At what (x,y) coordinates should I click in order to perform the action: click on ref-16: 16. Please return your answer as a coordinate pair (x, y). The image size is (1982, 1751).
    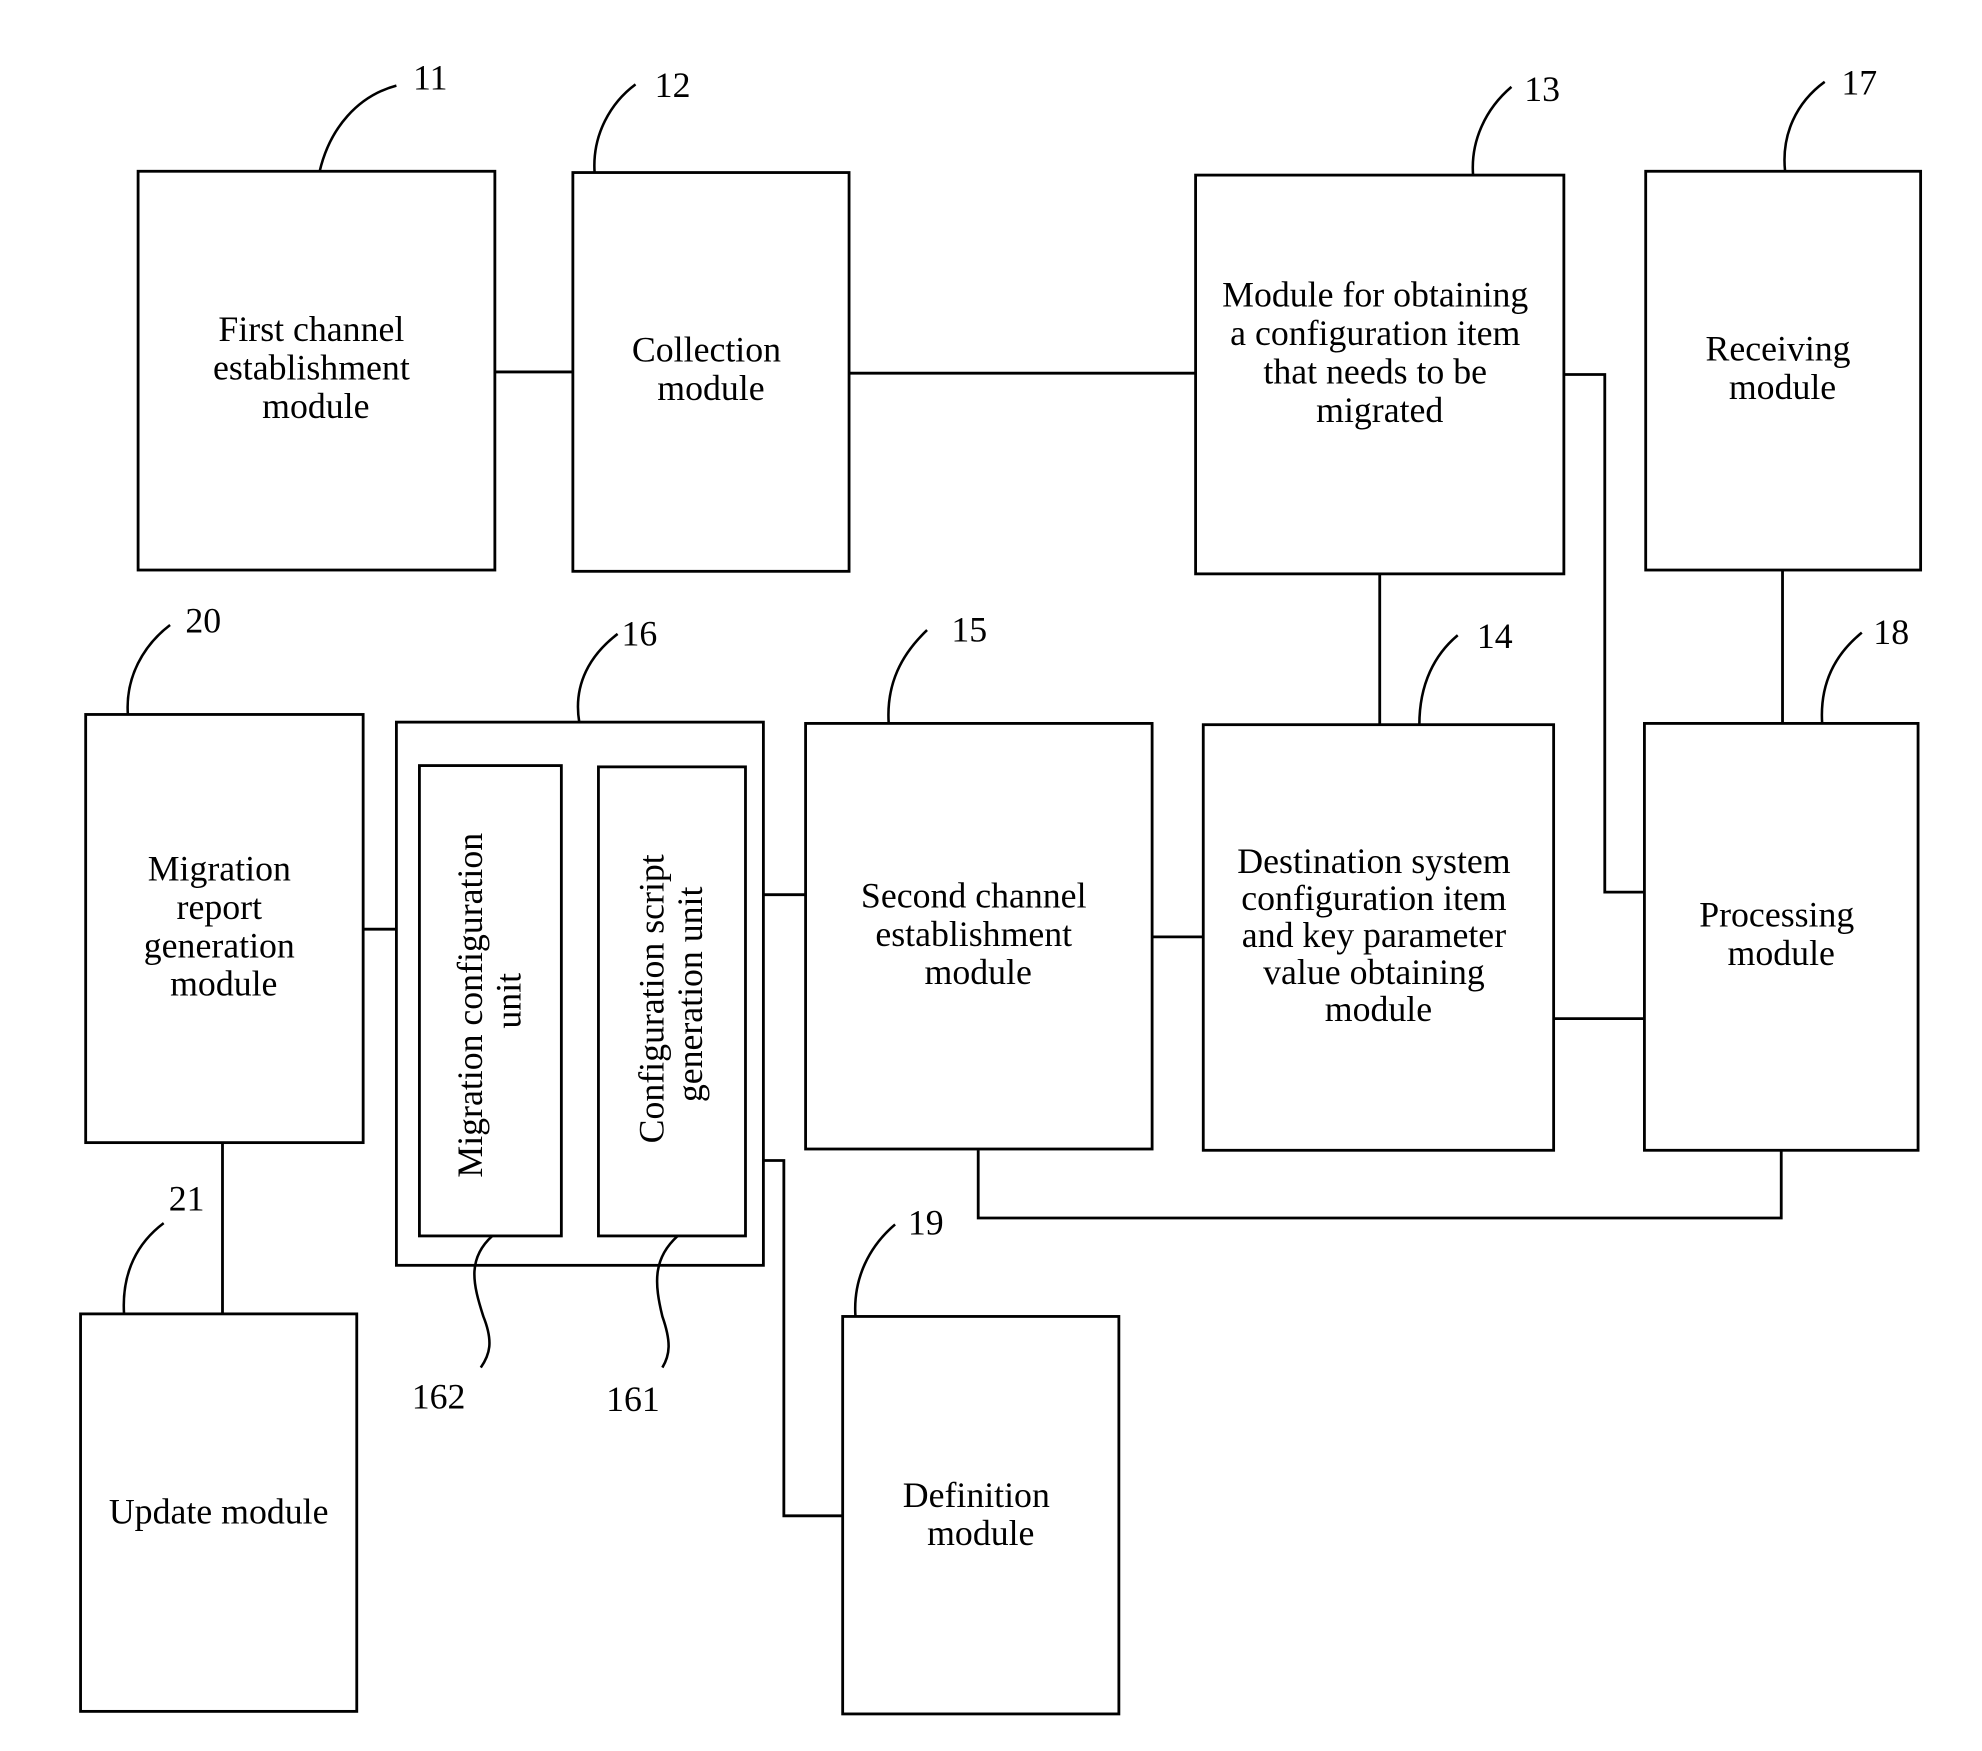
    Looking at the image, I should click on (639, 633).